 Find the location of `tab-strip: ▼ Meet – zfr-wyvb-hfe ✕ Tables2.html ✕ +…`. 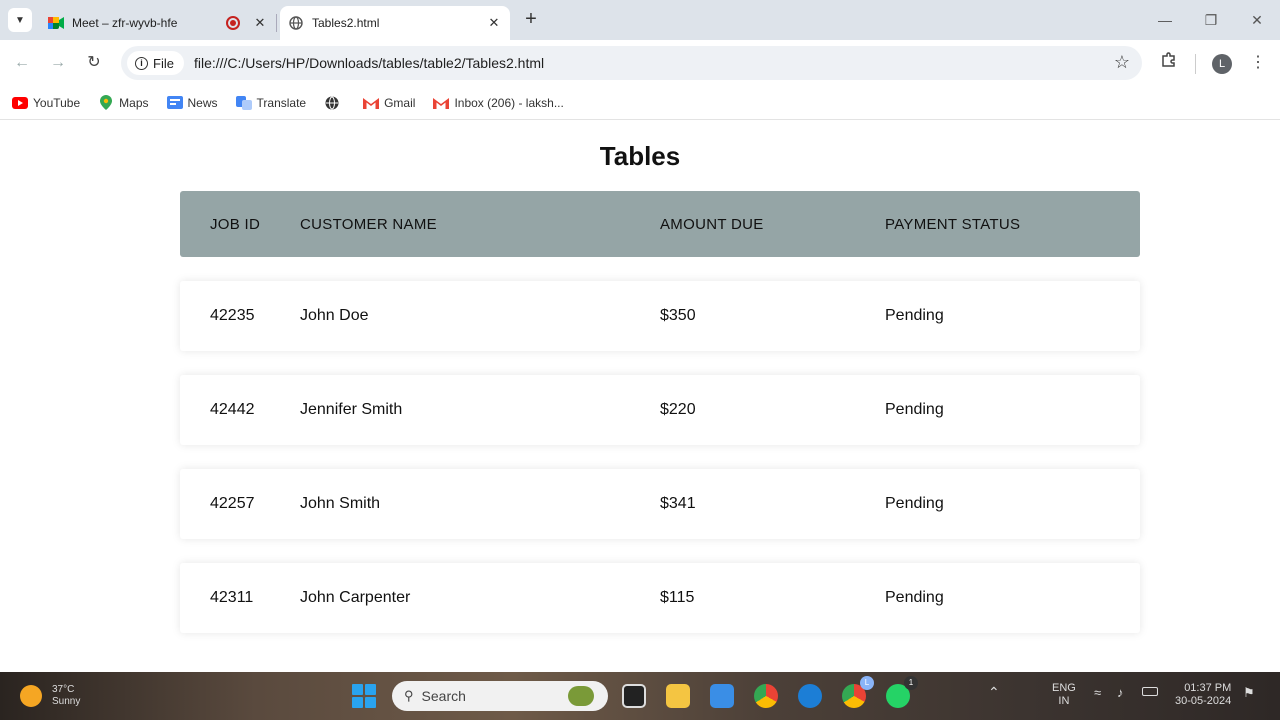

tab-strip: ▼ Meet – zfr-wyvb-hfe ✕ Tables2.html ✕ +… is located at coordinates (640, 20).